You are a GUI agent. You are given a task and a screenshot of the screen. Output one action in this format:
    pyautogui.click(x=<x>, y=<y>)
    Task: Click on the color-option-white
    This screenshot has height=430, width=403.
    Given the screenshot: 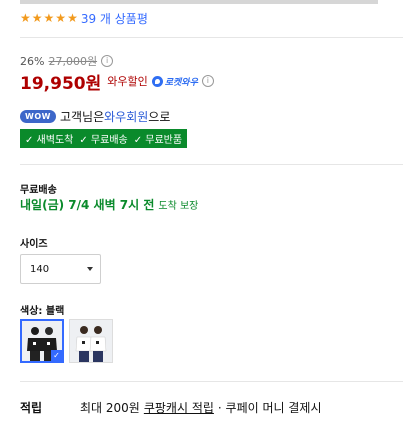 What is the action you would take?
    pyautogui.click(x=91, y=341)
    